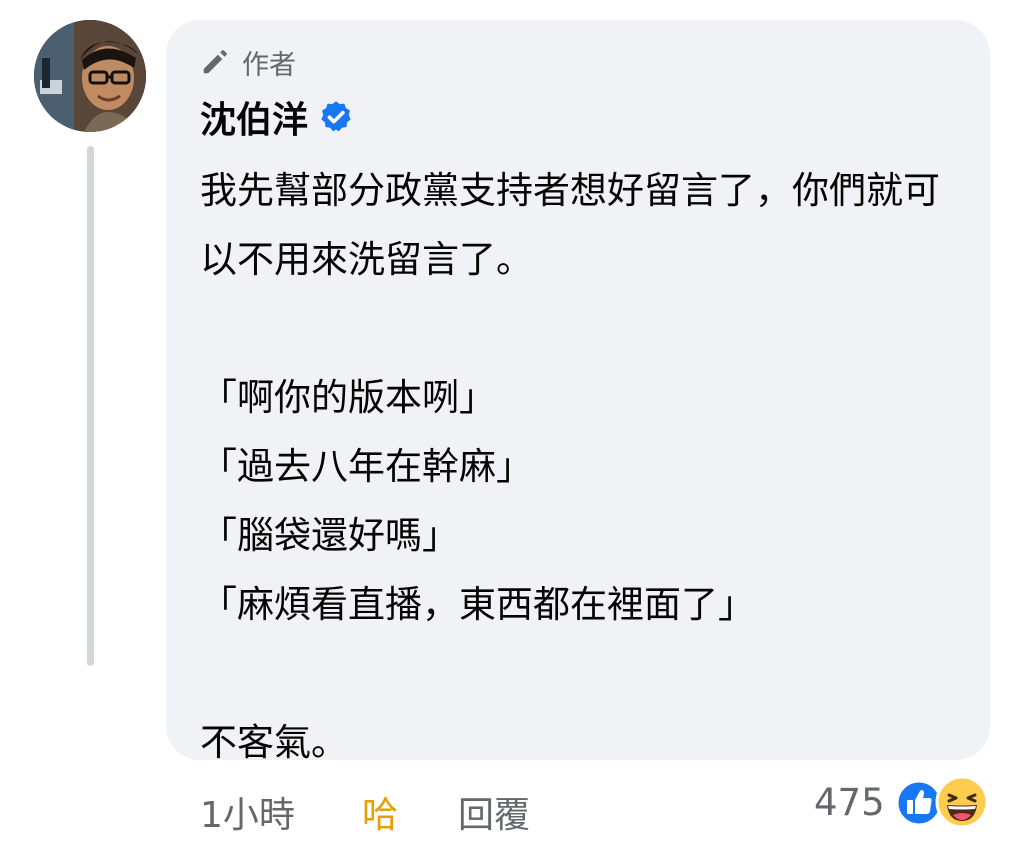 This screenshot has height=846, width=1024. Describe the element at coordinates (962, 802) in the screenshot. I see `haha-icon` at that location.